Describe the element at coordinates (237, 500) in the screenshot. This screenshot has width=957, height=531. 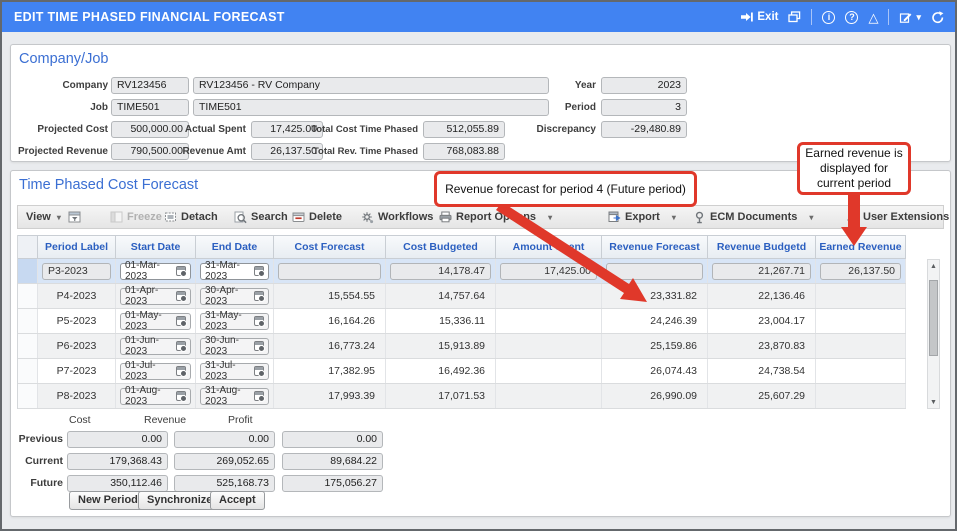
I see `accept-button: Accept` at that location.